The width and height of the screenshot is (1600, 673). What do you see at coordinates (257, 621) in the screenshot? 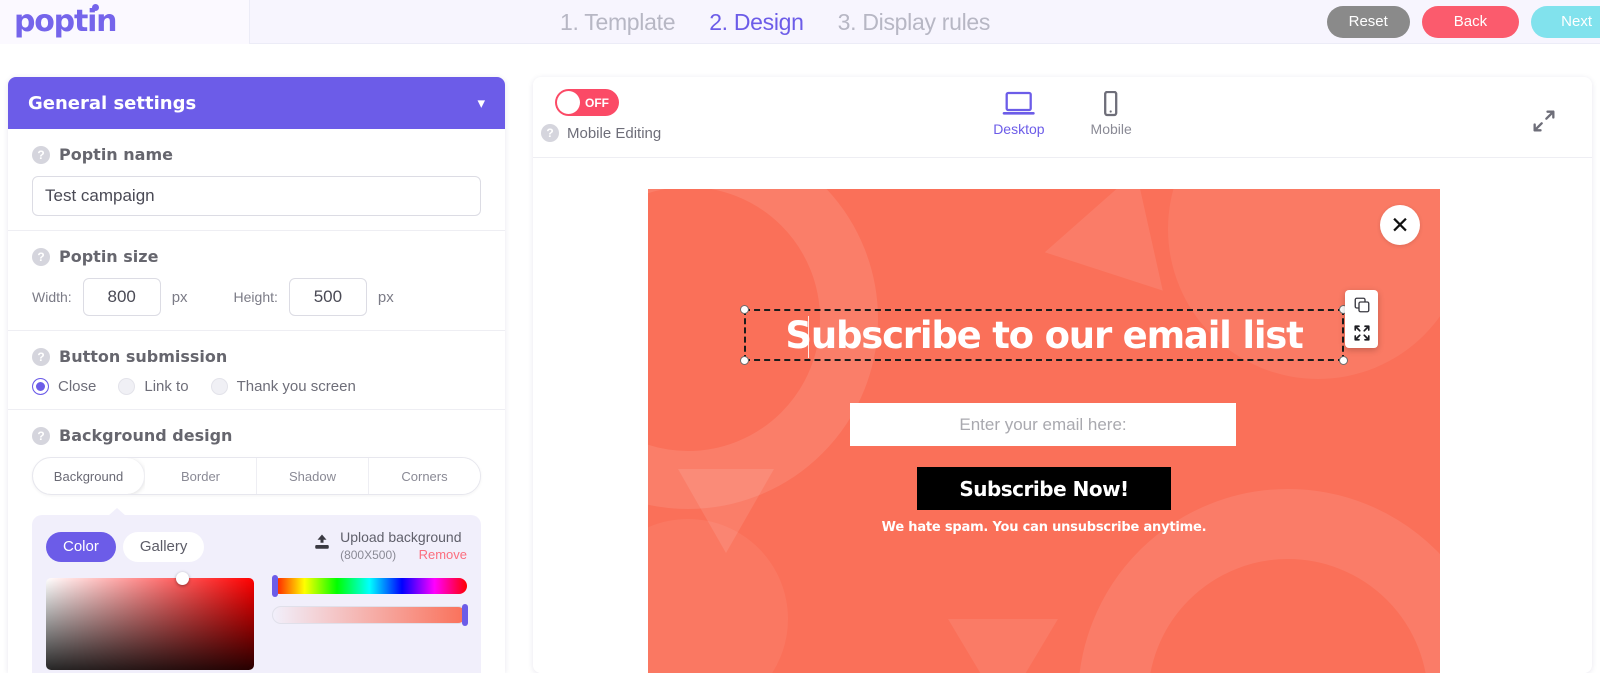
I see `color-picker` at bounding box center [257, 621].